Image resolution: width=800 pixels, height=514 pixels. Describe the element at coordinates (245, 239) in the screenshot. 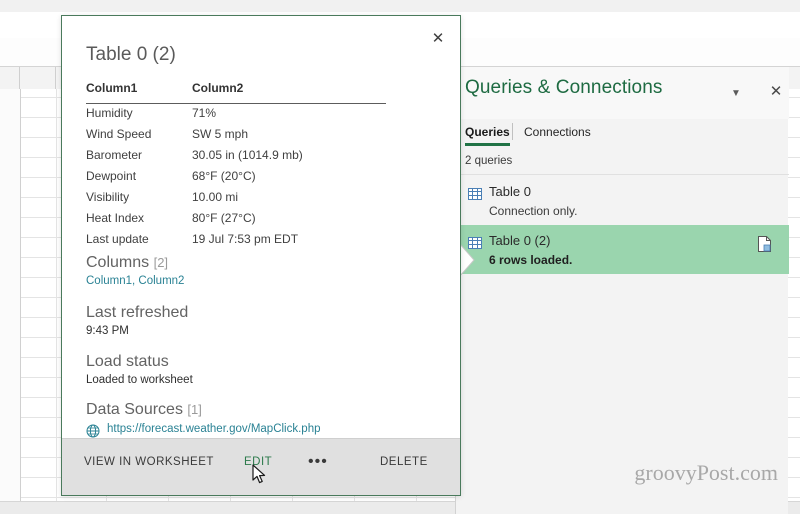

I see `cell: 19 Jul 7:53 pm EDT` at that location.